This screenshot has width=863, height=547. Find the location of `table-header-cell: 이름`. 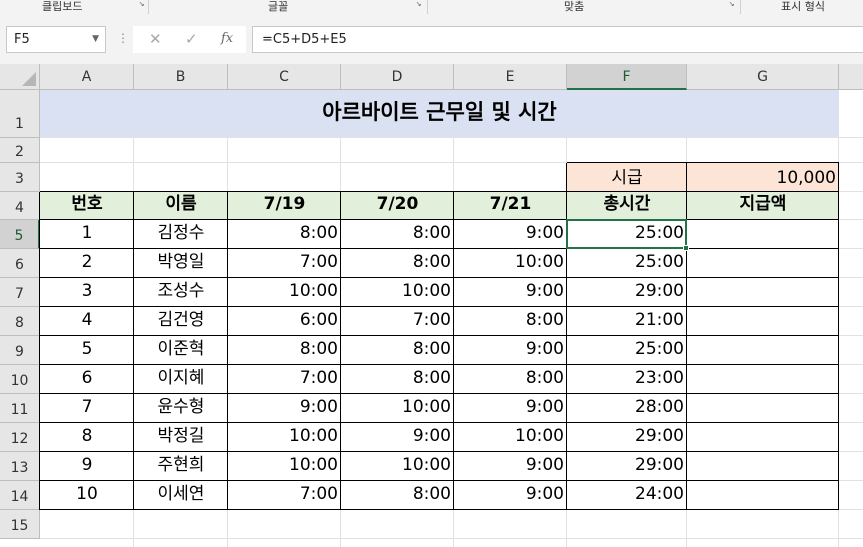

table-header-cell: 이름 is located at coordinates (181, 206).